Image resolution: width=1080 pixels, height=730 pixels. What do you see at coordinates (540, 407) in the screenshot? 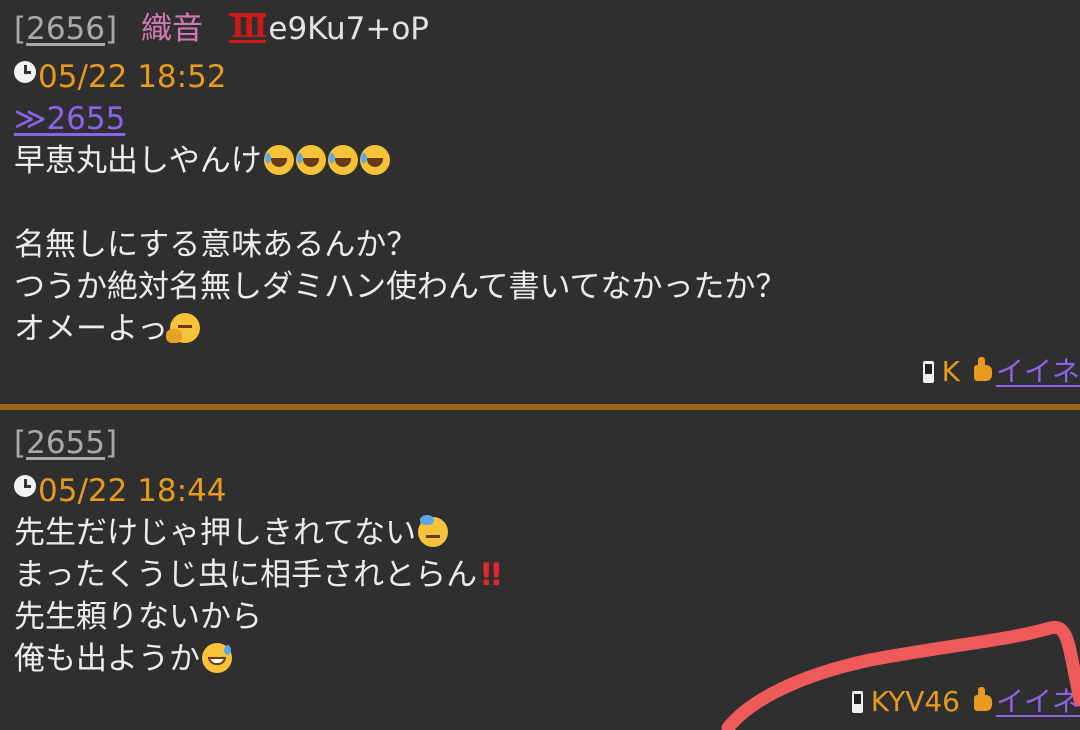
I see `post-separator` at bounding box center [540, 407].